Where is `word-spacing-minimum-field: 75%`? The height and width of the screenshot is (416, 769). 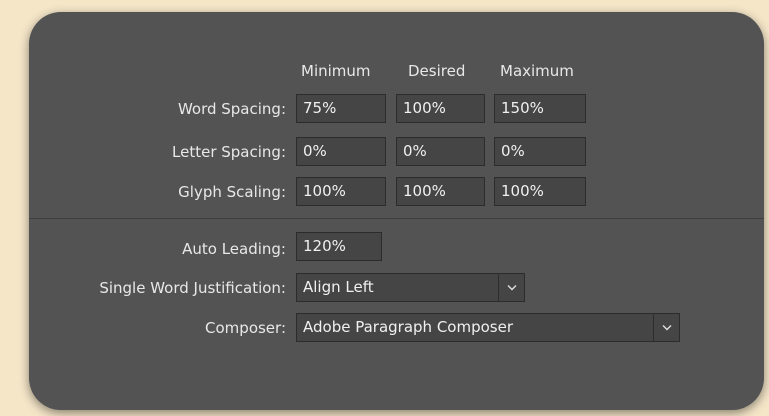 word-spacing-minimum-field: 75% is located at coordinates (341, 108).